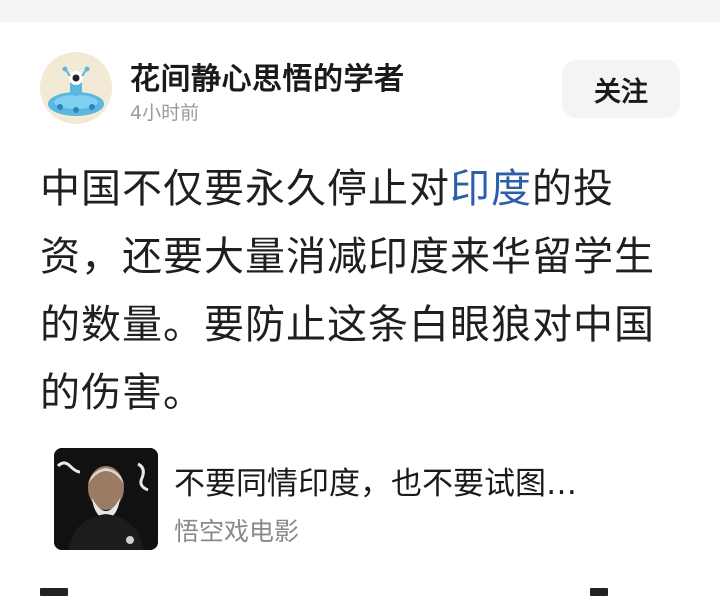 This screenshot has width=720, height=596. I want to click on card-thumbnail, so click(106, 499).